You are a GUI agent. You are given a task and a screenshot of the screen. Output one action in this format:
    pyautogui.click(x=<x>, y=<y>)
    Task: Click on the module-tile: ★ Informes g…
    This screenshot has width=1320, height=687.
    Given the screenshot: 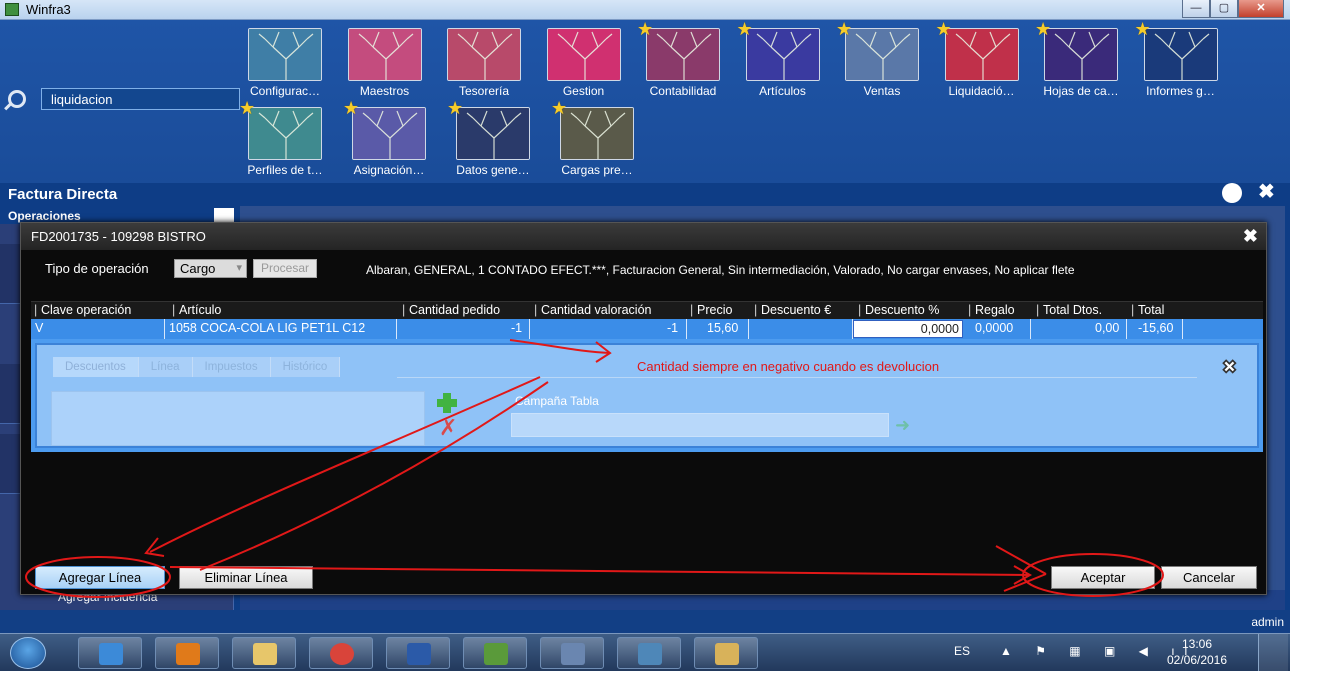 What is the action you would take?
    pyautogui.click(x=1181, y=64)
    